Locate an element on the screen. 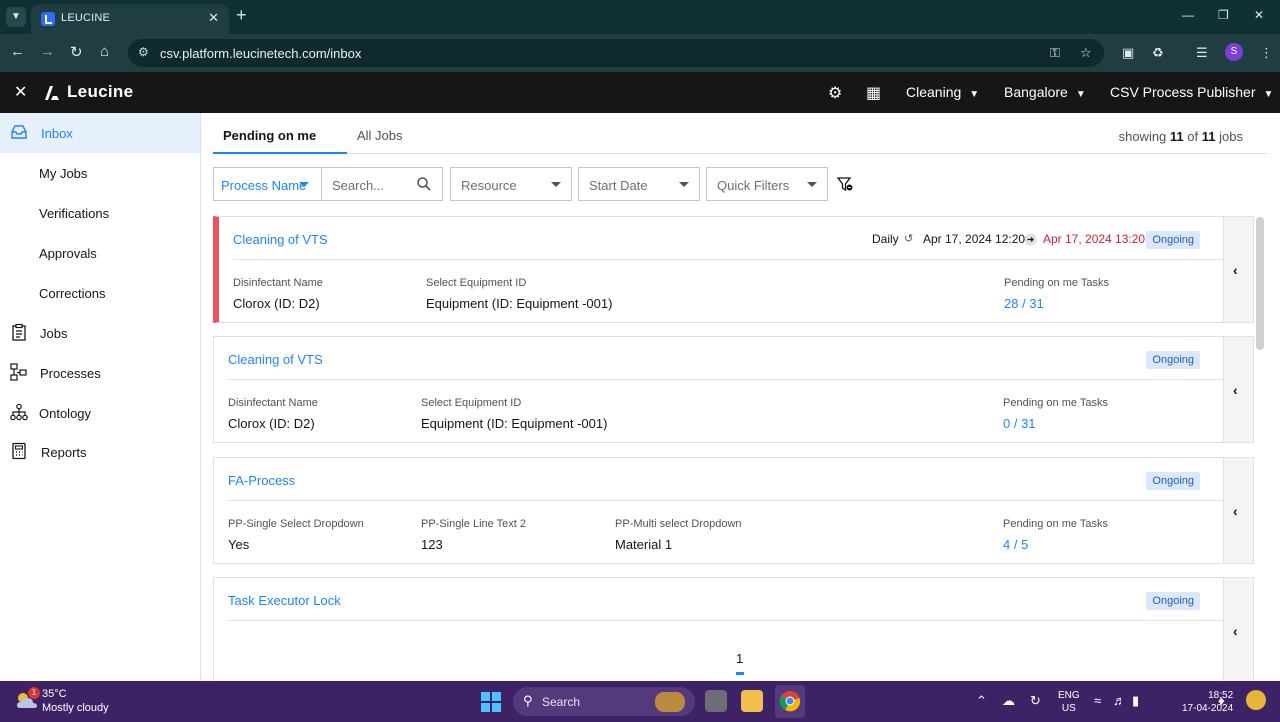  status-badge: Ongoing is located at coordinates (1173, 481).